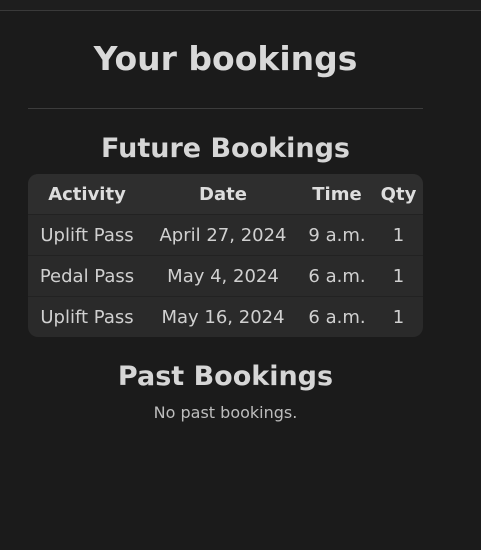 This screenshot has width=481, height=550. What do you see at coordinates (225, 148) in the screenshot?
I see `future-bookings-heading: Future Bookings` at bounding box center [225, 148].